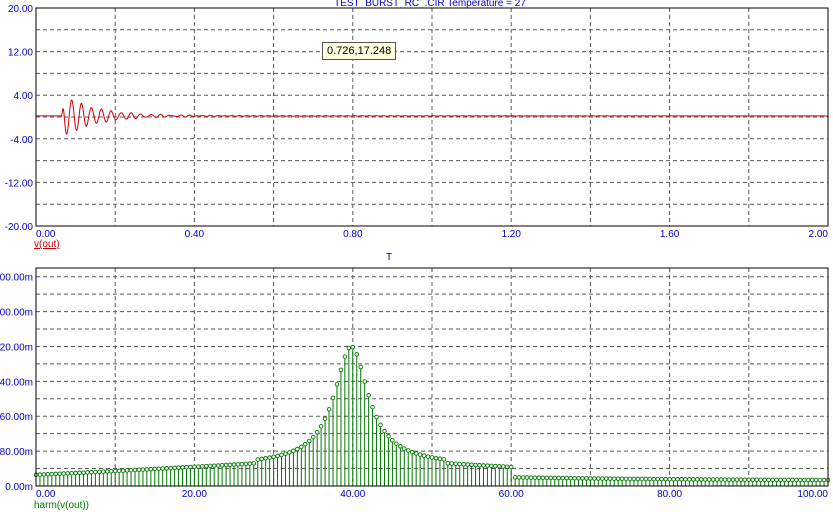 Image resolution: width=833 pixels, height=512 pixels. I want to click on top-xtick-label: 1.60, so click(670, 234).